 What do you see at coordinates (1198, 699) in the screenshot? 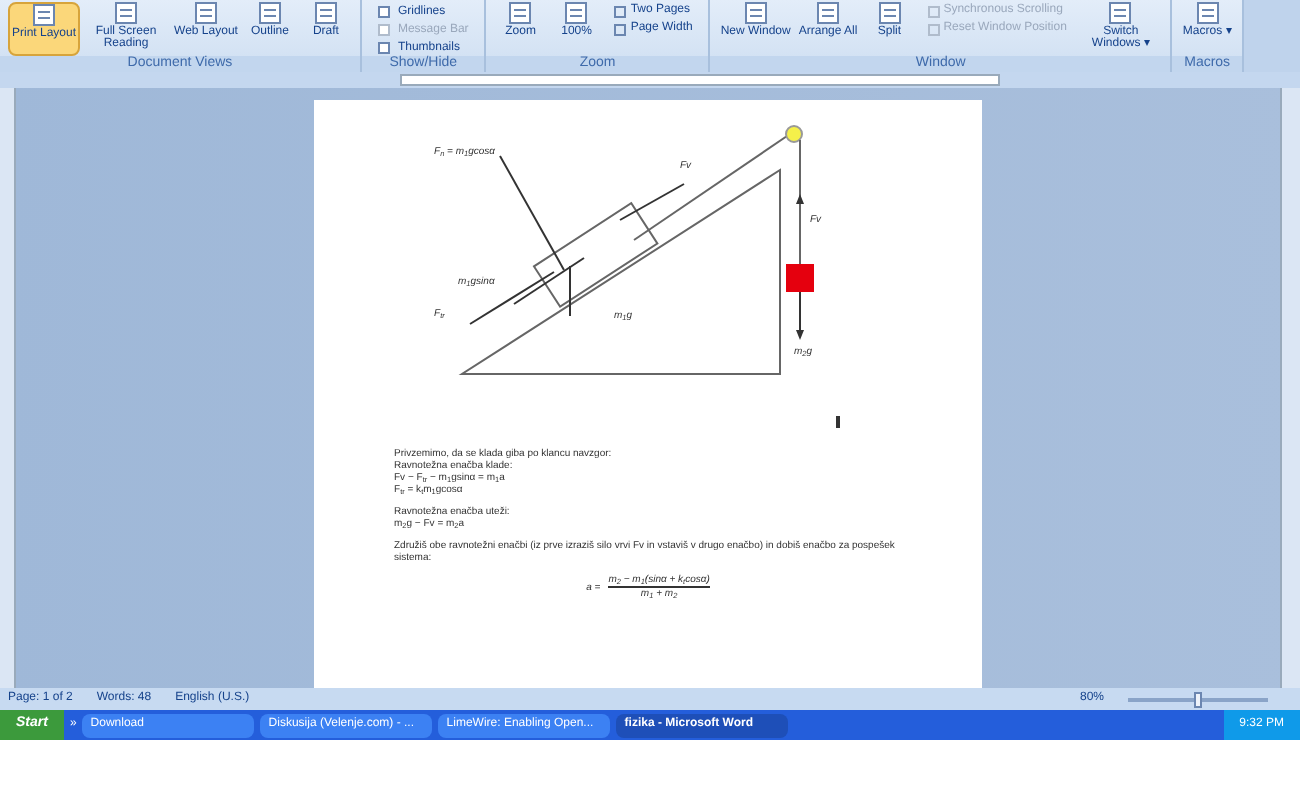
I see `slider-thumb` at bounding box center [1198, 699].